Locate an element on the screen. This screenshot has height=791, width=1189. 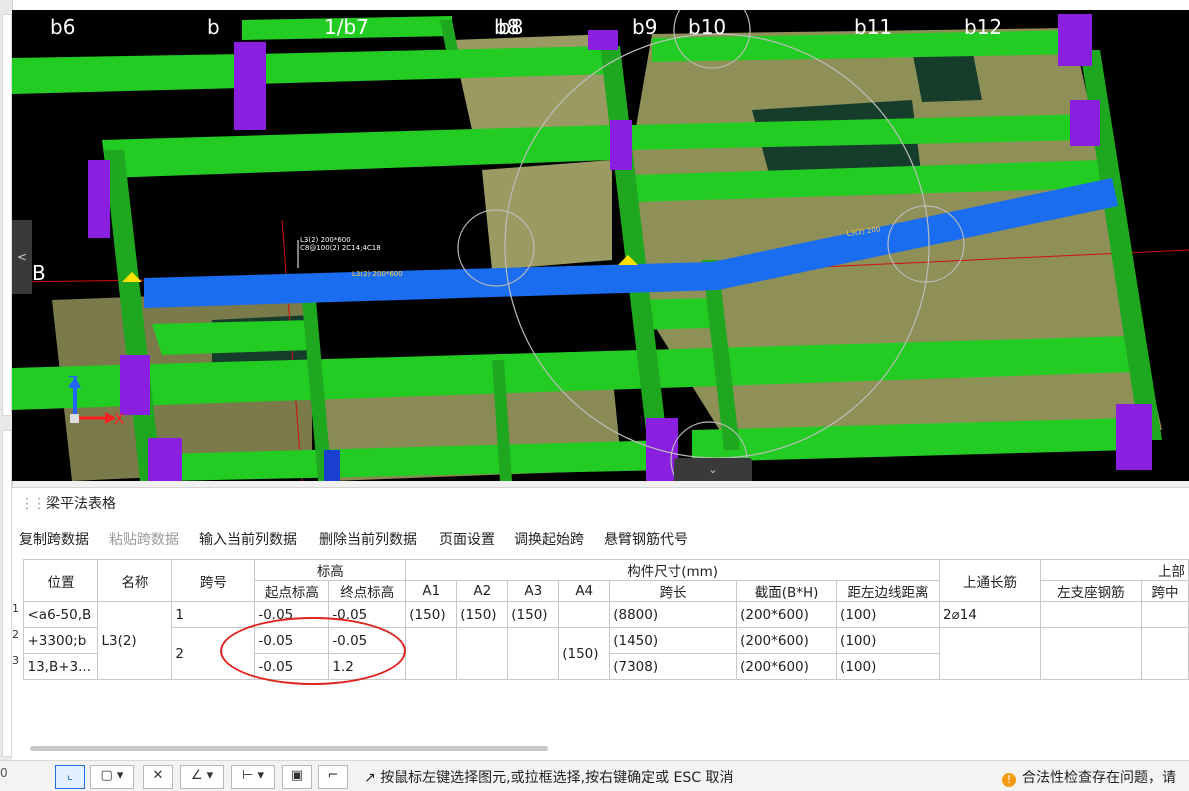
header-top-part: 上部 is located at coordinates (1114, 570).